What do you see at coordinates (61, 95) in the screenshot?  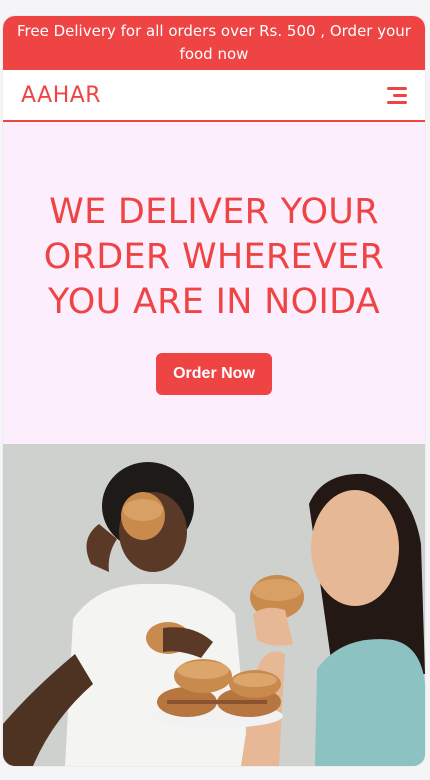 I see `brand-logo: AAHAR` at bounding box center [61, 95].